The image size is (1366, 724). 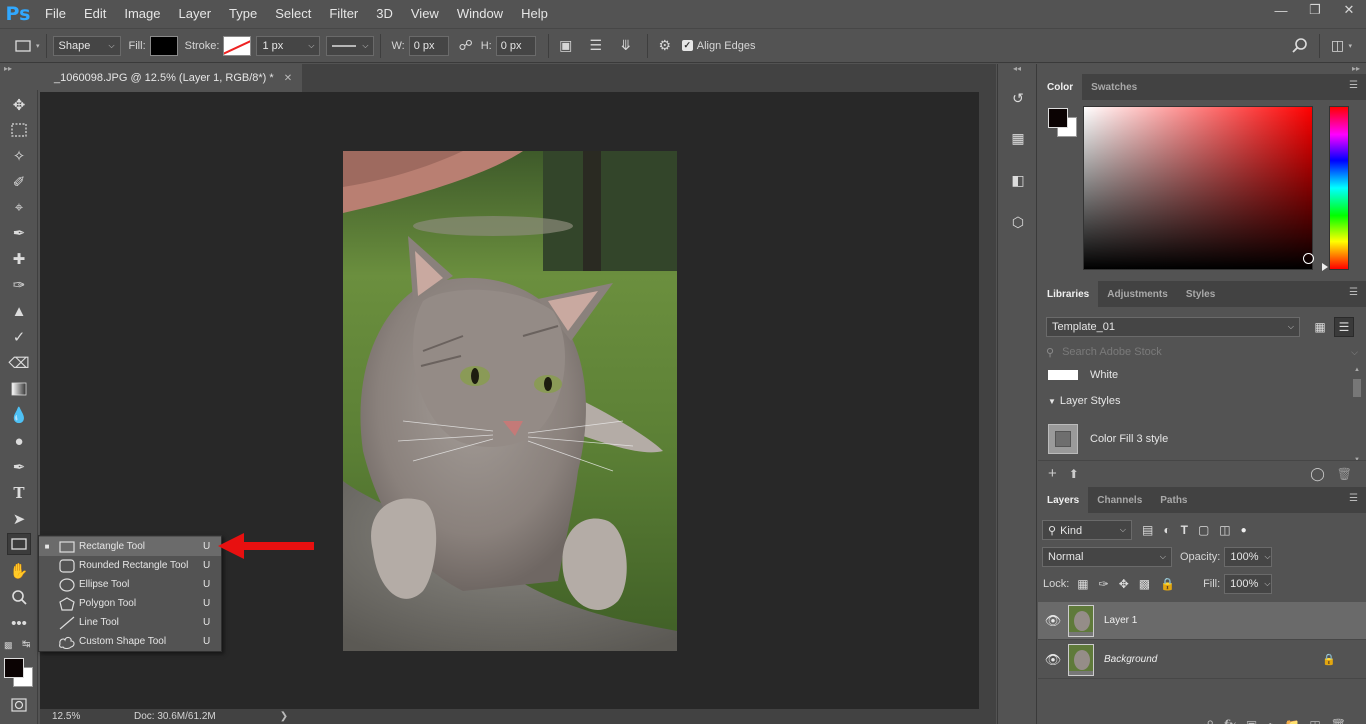 I want to click on flyout-rounded-rectangle-tool: Rounded Rectangle Tool U, so click(x=130, y=565).